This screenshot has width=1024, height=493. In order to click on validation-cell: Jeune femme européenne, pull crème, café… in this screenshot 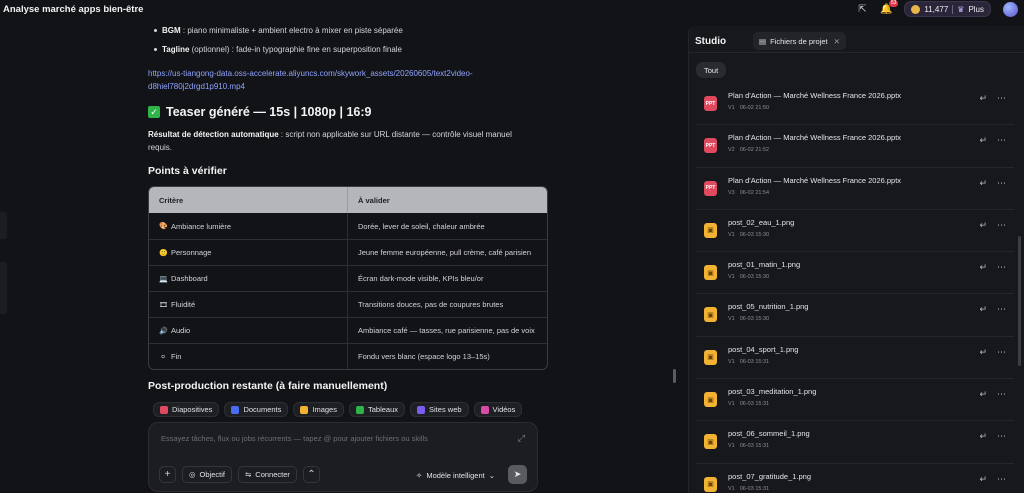, I will do `click(445, 252)`.